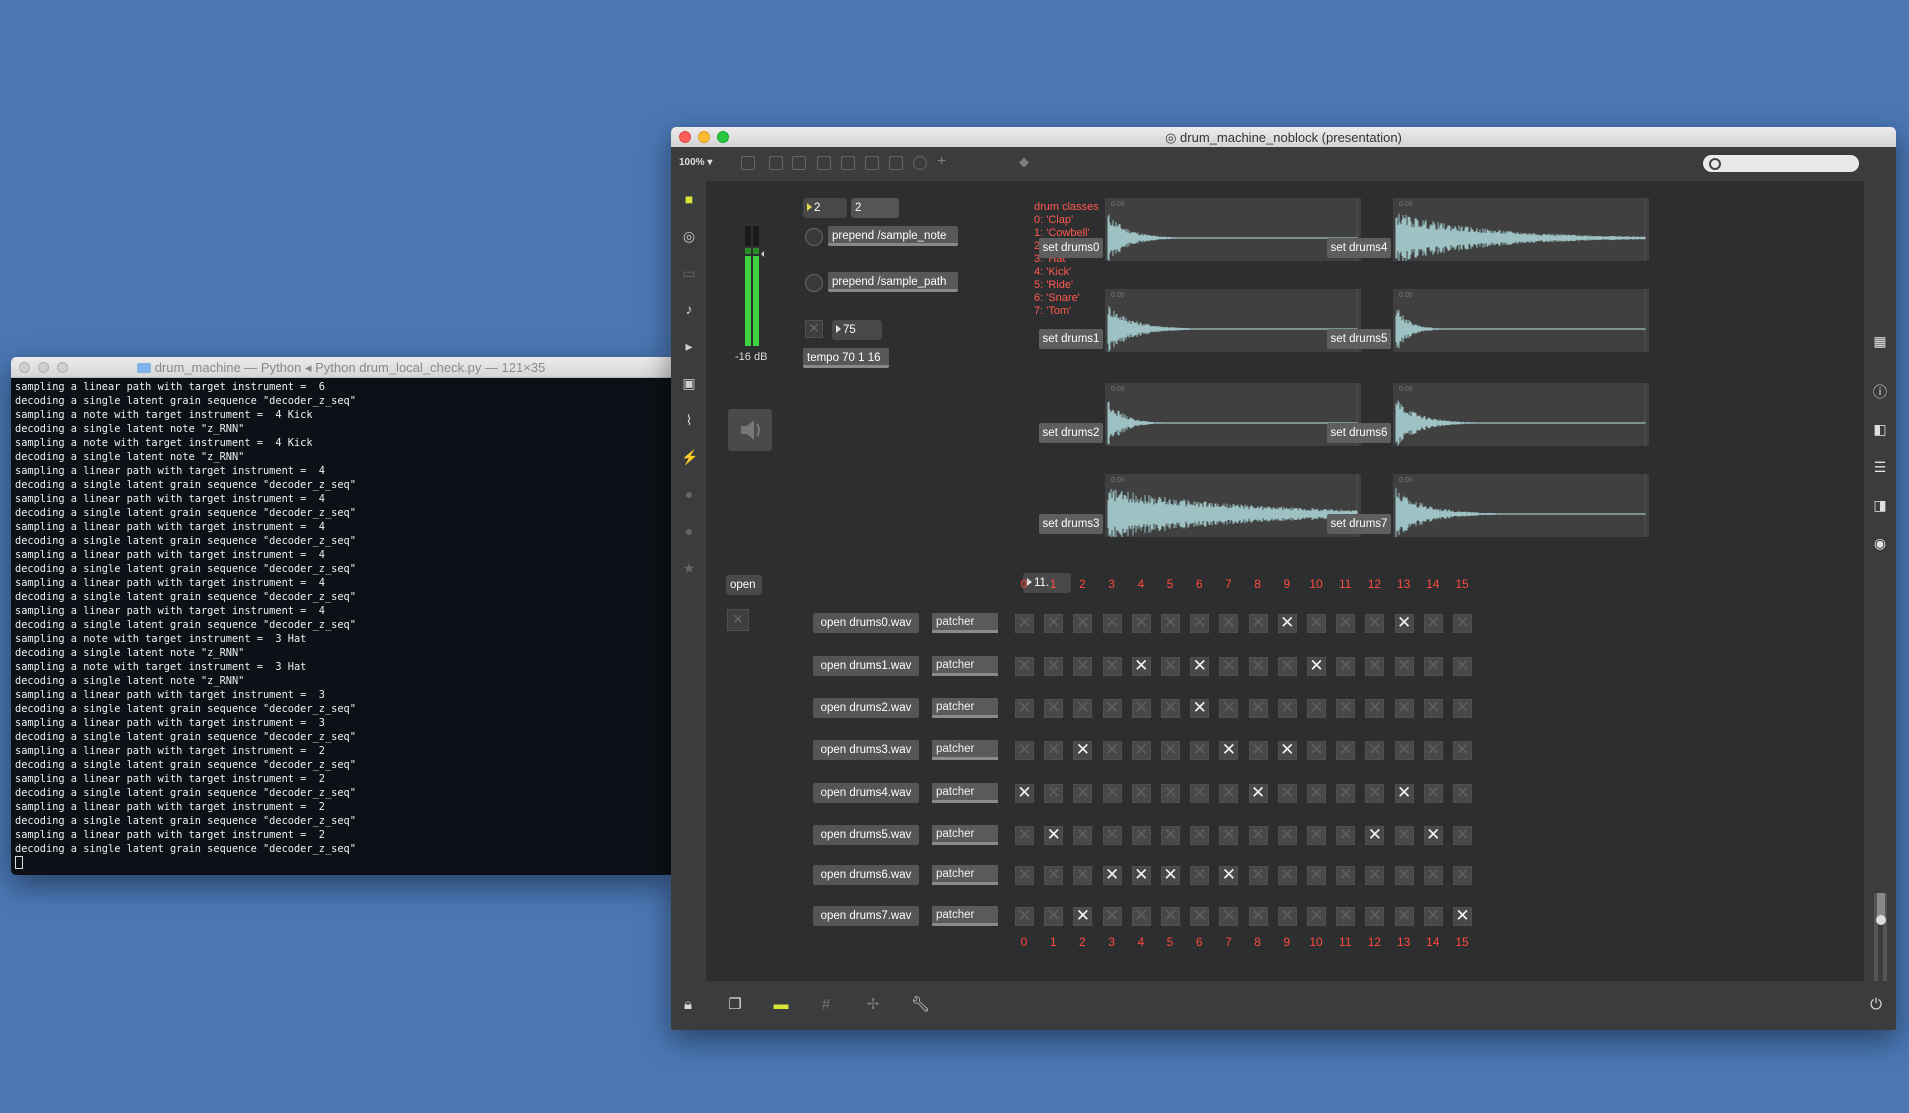 The height and width of the screenshot is (1113, 1909). Describe the element at coordinates (1781, 163) in the screenshot. I see `search-field` at that location.